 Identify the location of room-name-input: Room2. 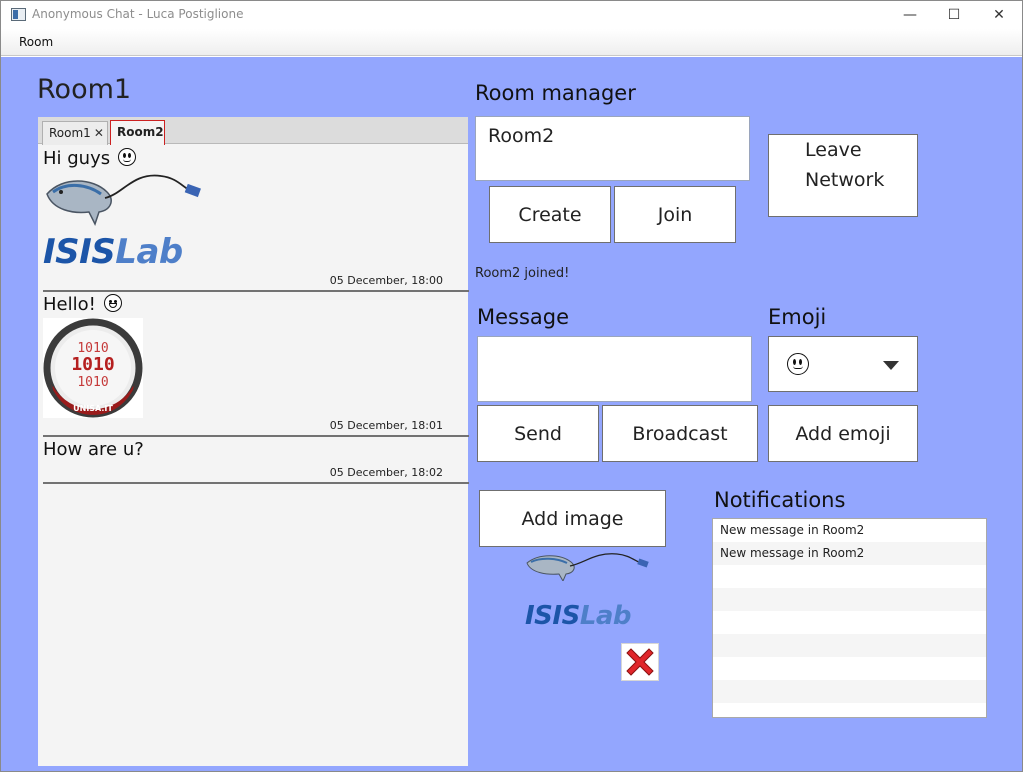
(612, 148).